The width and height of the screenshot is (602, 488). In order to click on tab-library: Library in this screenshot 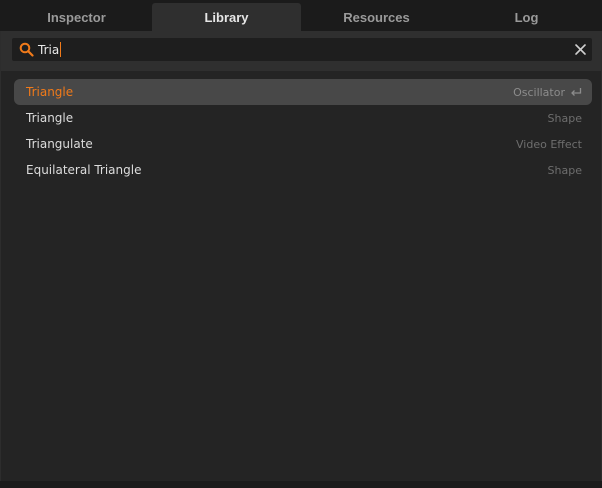, I will do `click(226, 17)`.